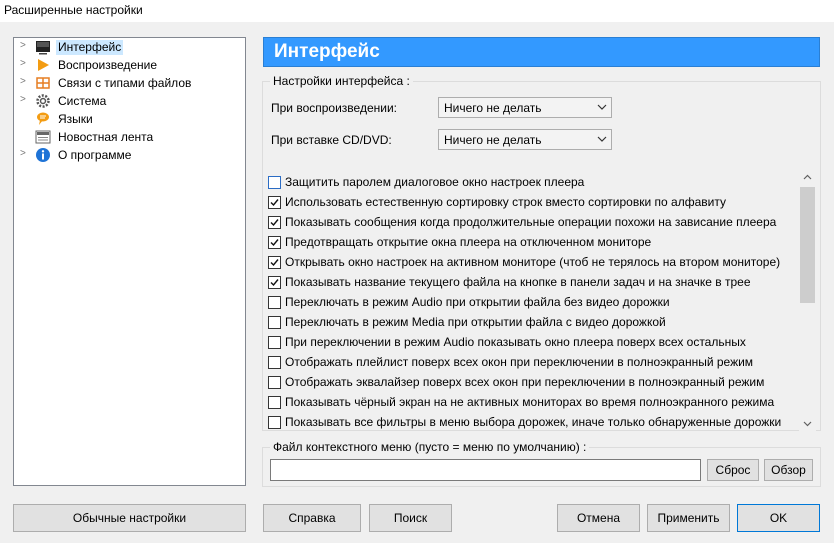 The image size is (834, 543). Describe the element at coordinates (410, 518) in the screenshot. I see `search-button: Поиск` at that location.